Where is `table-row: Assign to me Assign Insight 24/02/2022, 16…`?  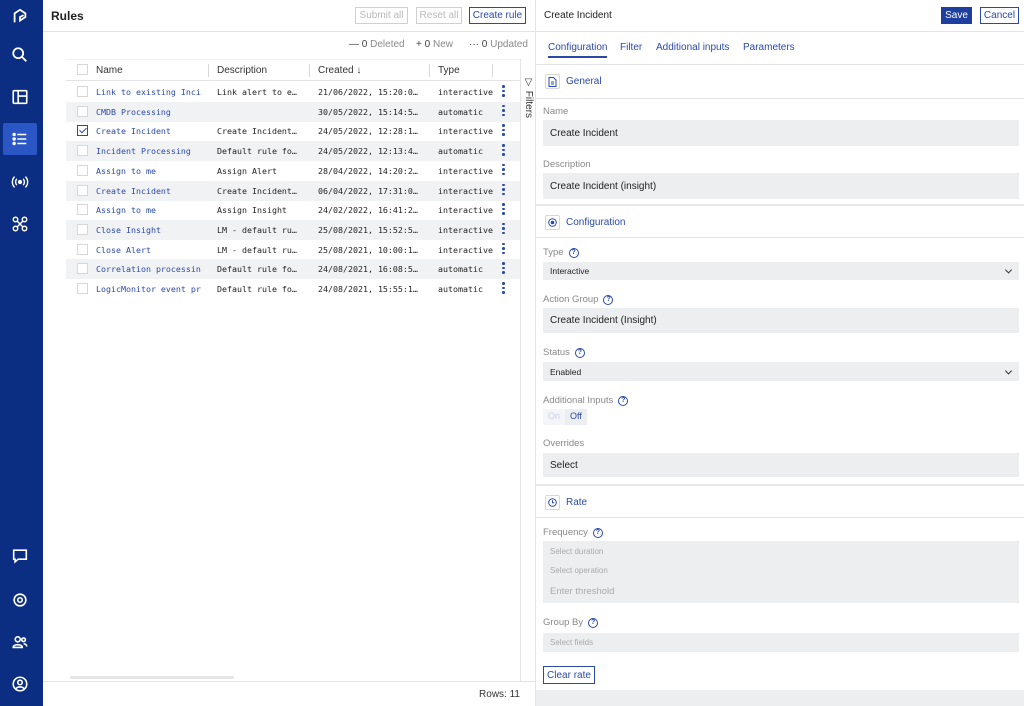 table-row: Assign to me Assign Insight 24/02/2022, 16… is located at coordinates (293, 210).